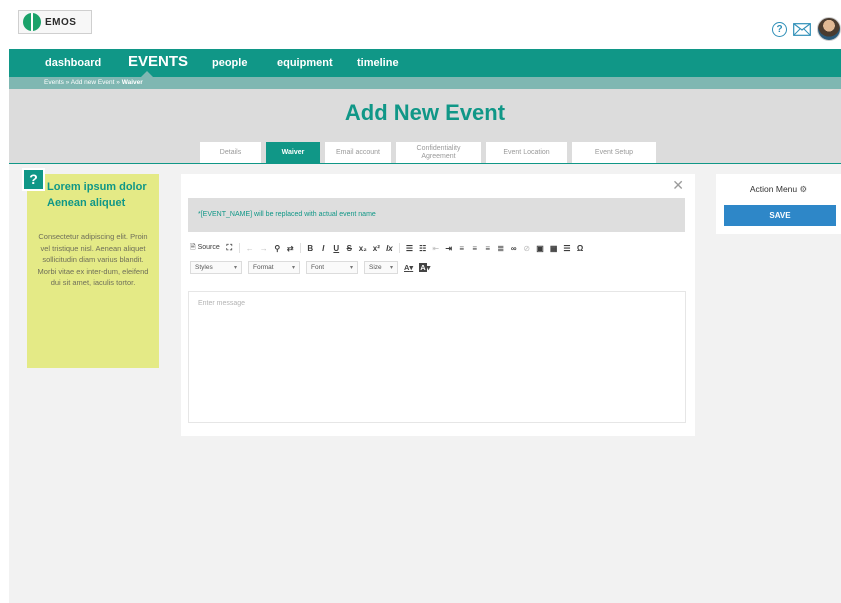 The height and width of the screenshot is (603, 841). I want to click on italic-button: I, so click(323, 248).